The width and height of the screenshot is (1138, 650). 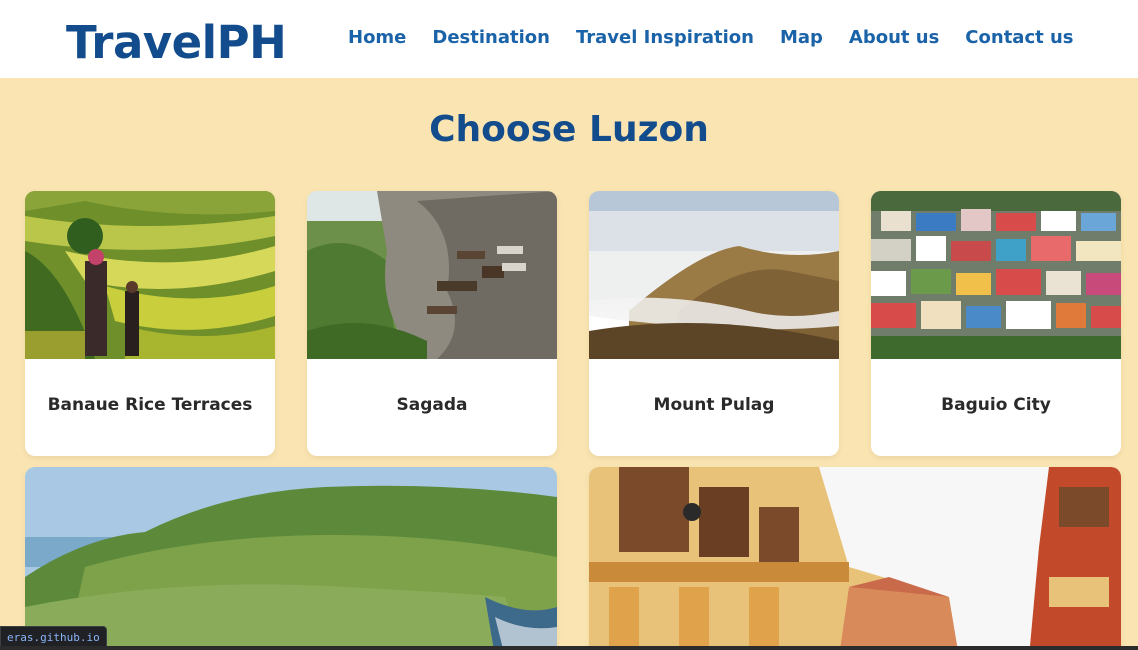 I want to click on card-title: Sagada, so click(x=432, y=405).